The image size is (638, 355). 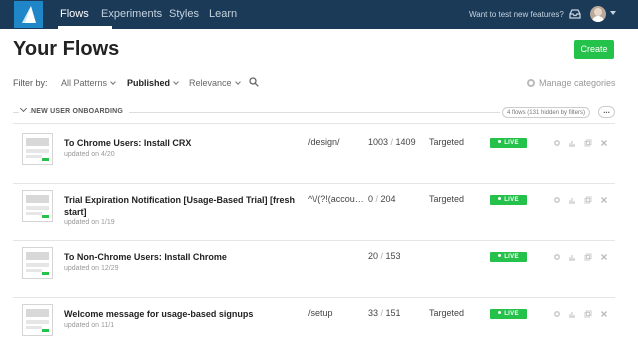 I want to click on flow-path: /design/, so click(x=324, y=142).